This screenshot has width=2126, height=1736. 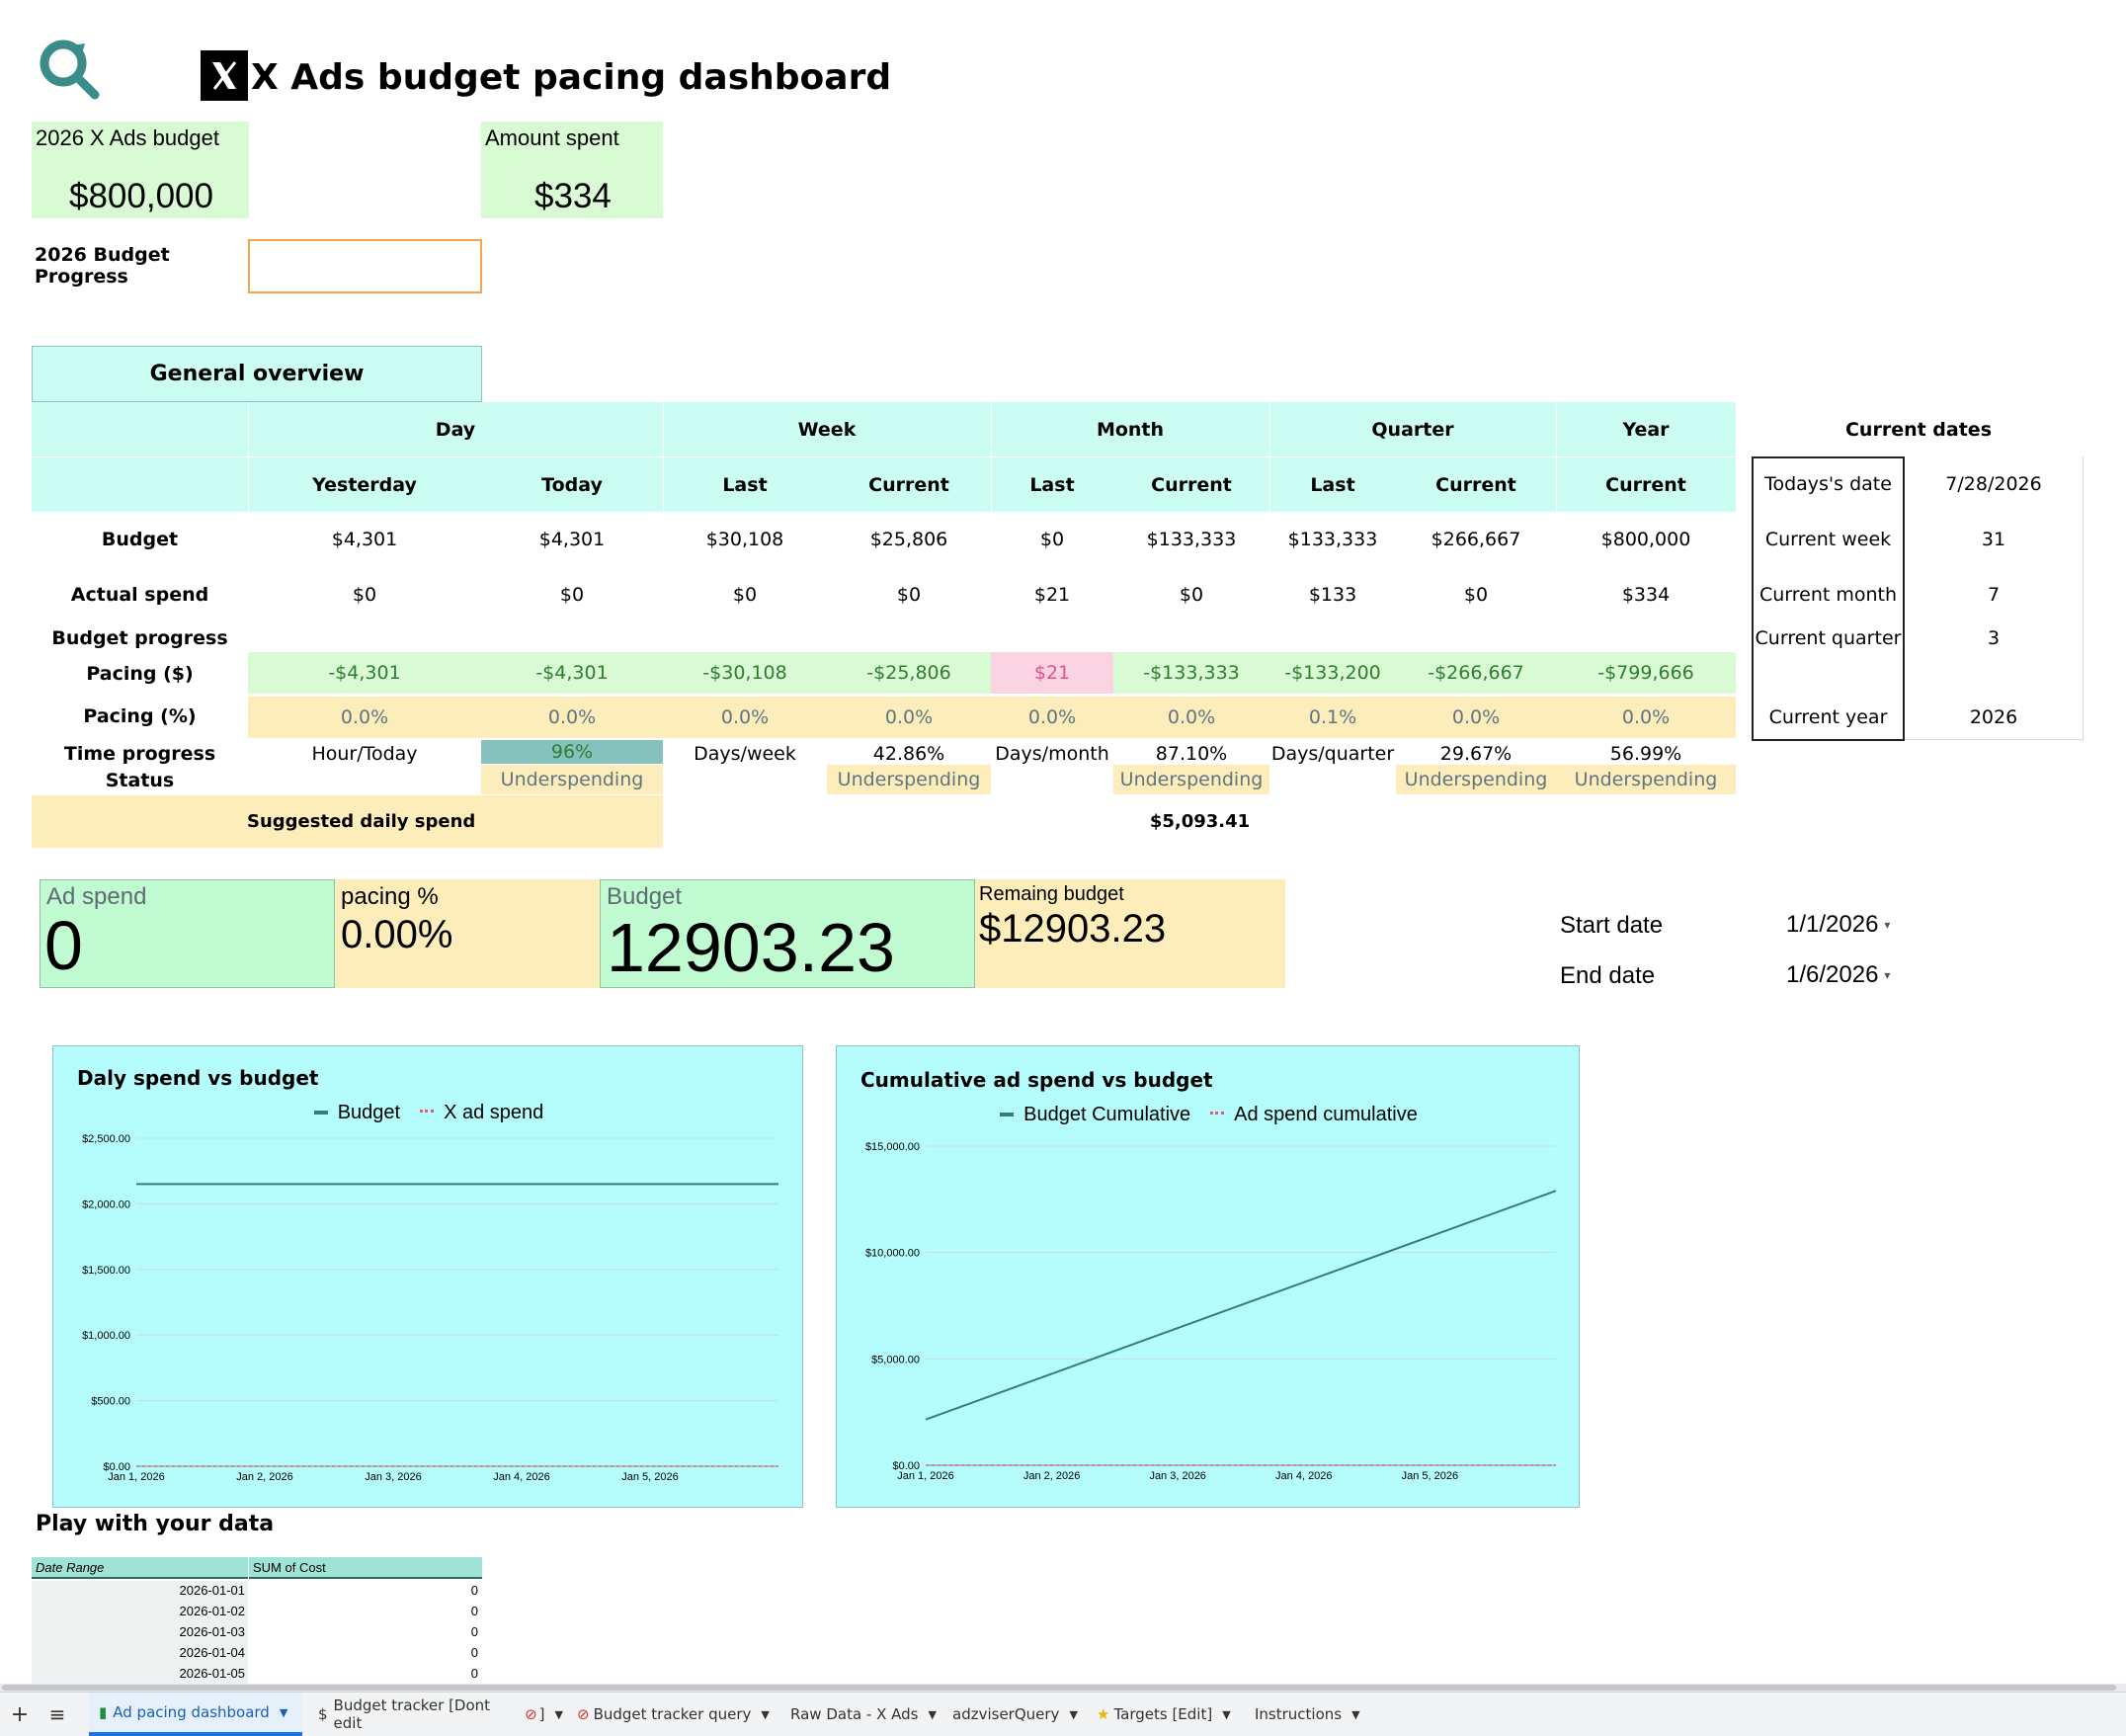 What do you see at coordinates (289, 1568) in the screenshot?
I see `pivot-col-cost: SUM of Cost` at bounding box center [289, 1568].